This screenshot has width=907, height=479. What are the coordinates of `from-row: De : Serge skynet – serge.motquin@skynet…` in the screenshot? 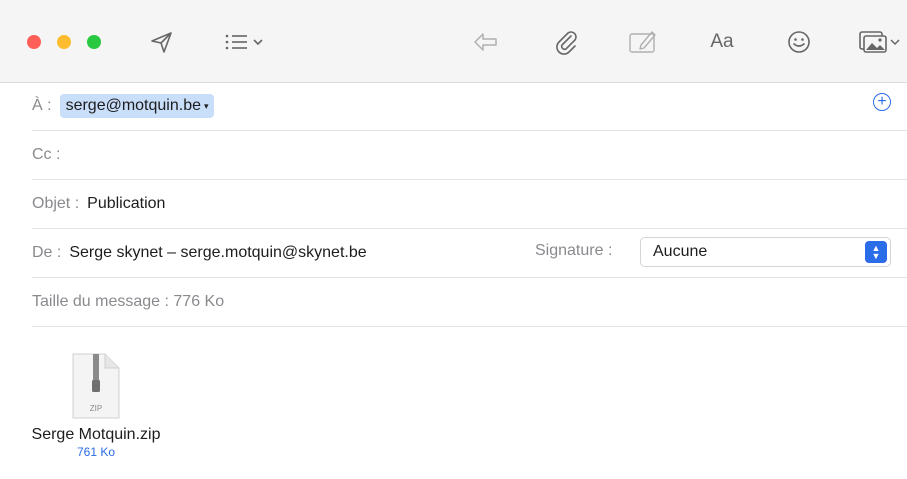 It's located at (469, 253).